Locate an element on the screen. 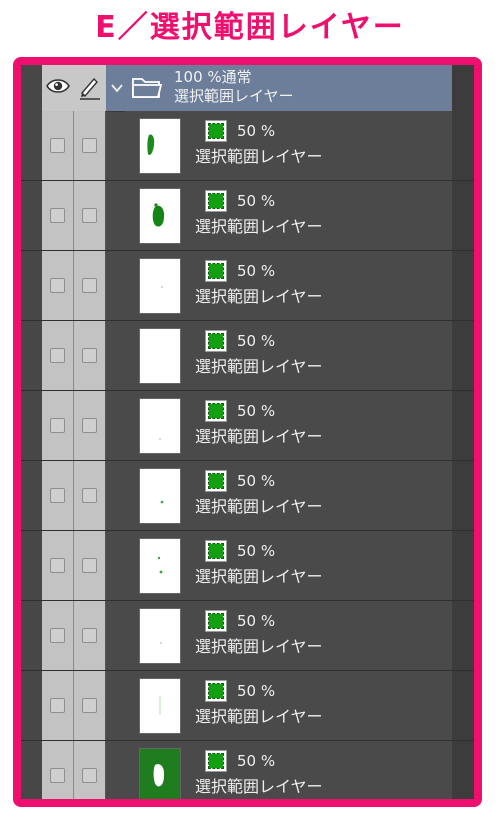  chevron-down-icon is located at coordinates (117, 88).